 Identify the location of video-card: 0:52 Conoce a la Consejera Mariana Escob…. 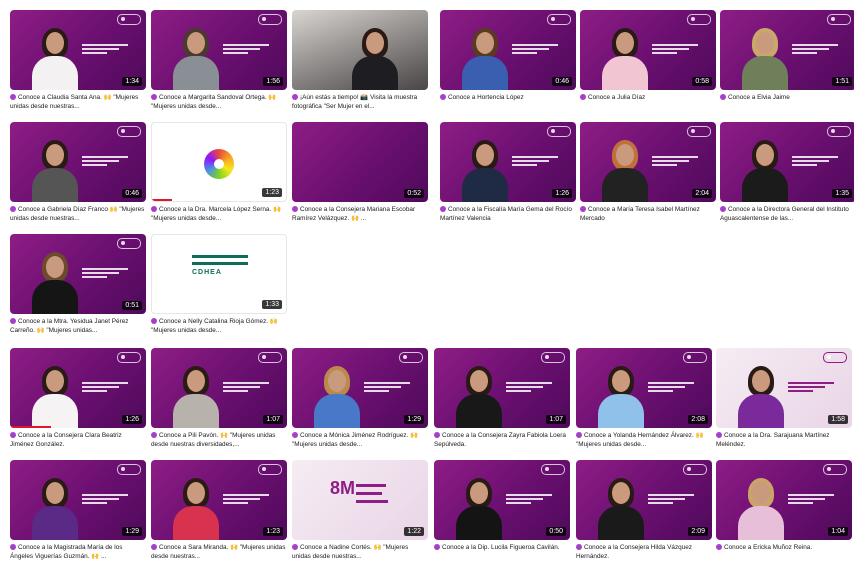
(360, 172).